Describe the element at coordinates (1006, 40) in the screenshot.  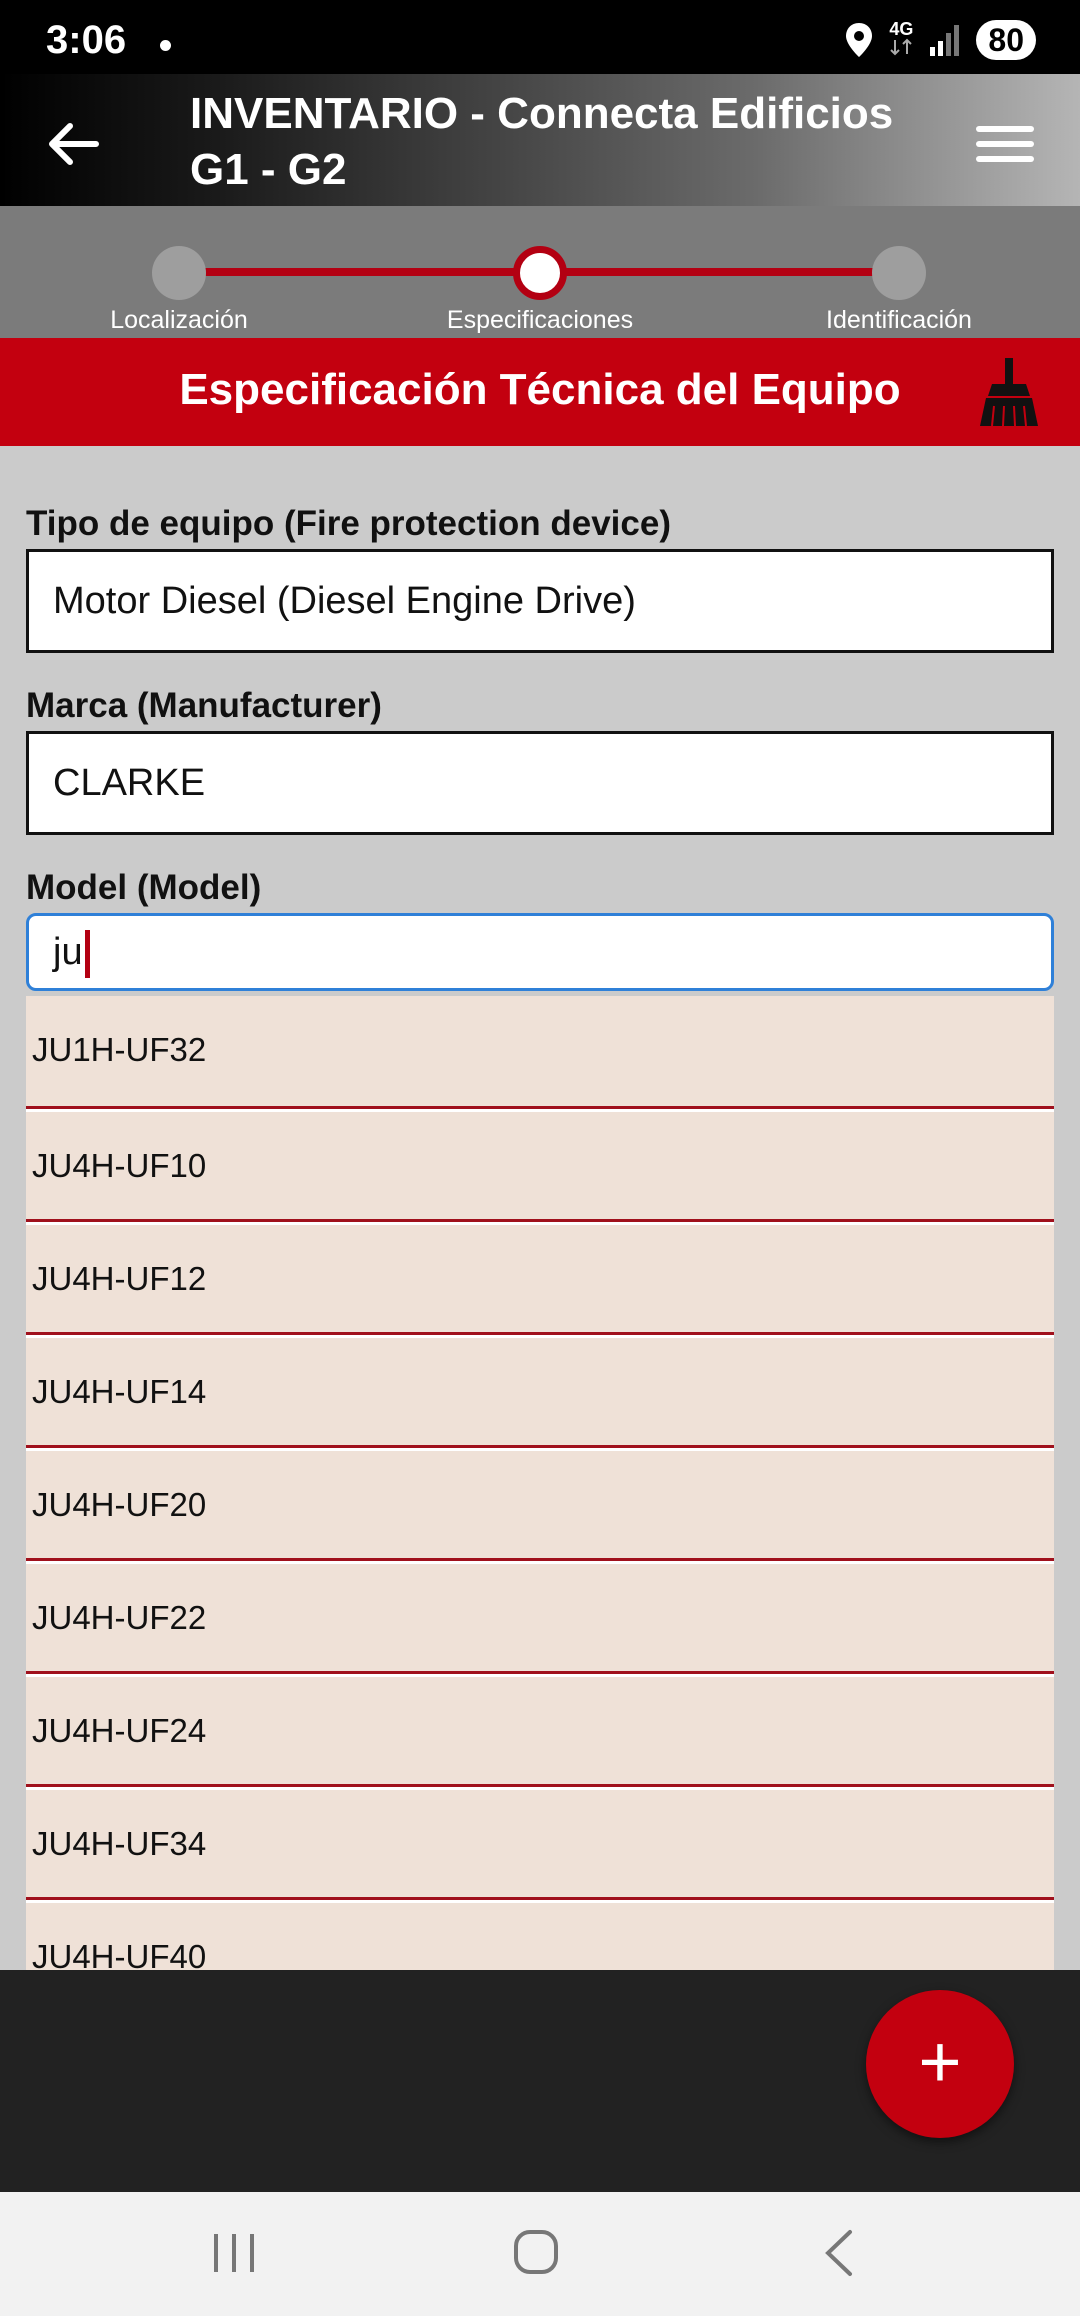
I see `battery-level: 80` at that location.